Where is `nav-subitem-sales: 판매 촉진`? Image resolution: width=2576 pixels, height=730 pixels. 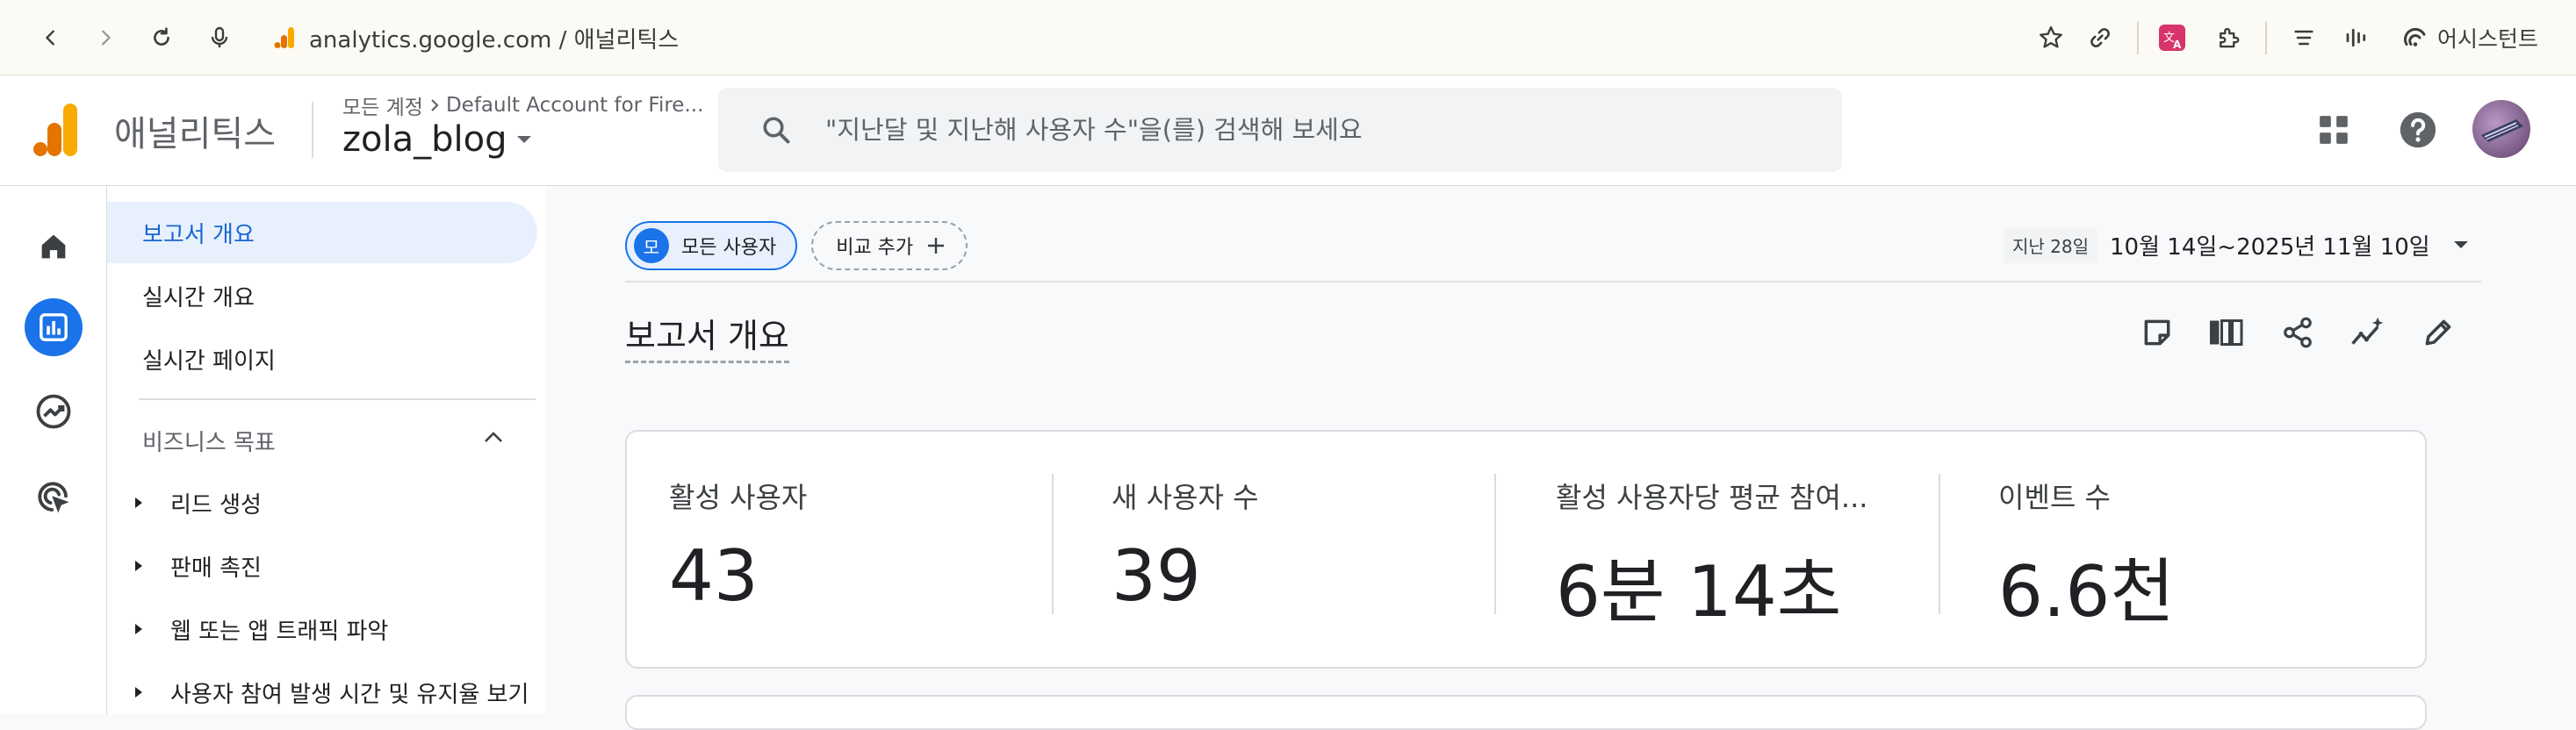 nav-subitem-sales: 판매 촉진 is located at coordinates (195, 566).